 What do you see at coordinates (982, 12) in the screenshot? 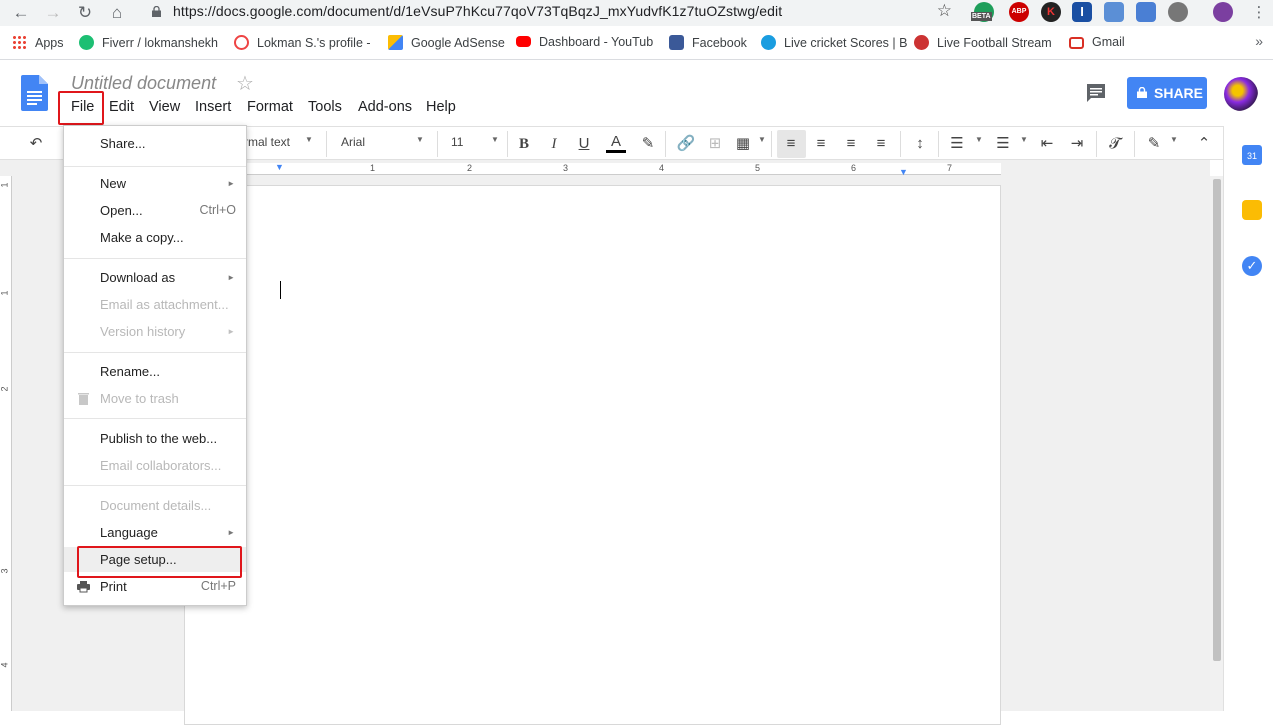
I see `beta-extension-icon: BETA` at bounding box center [982, 12].